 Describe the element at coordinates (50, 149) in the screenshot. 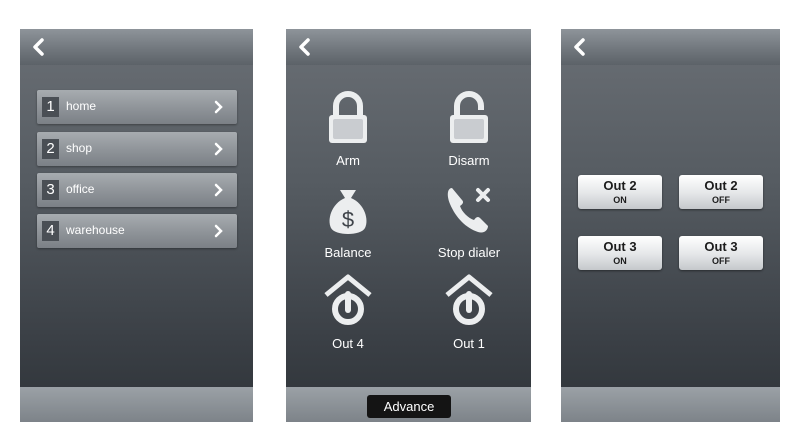

I see `location-number: 2` at that location.